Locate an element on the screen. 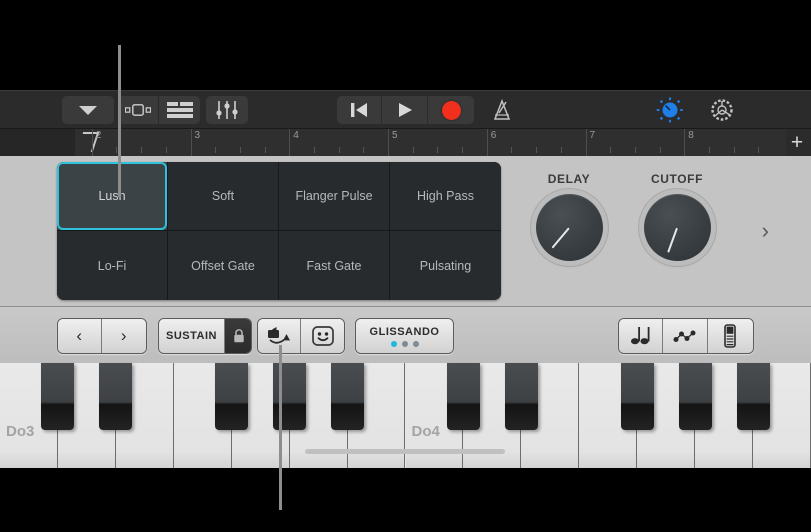 This screenshot has width=811, height=532. pitch-fader-button is located at coordinates (730, 336).